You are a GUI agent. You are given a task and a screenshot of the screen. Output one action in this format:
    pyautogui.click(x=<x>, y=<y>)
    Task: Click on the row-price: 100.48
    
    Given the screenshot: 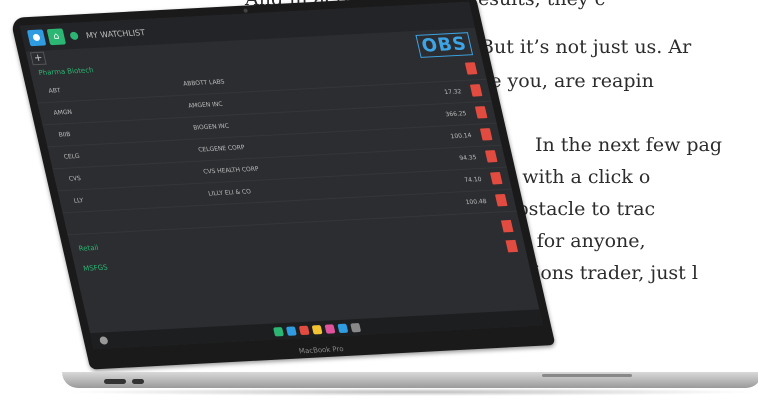 What is the action you would take?
    pyautogui.click(x=476, y=202)
    